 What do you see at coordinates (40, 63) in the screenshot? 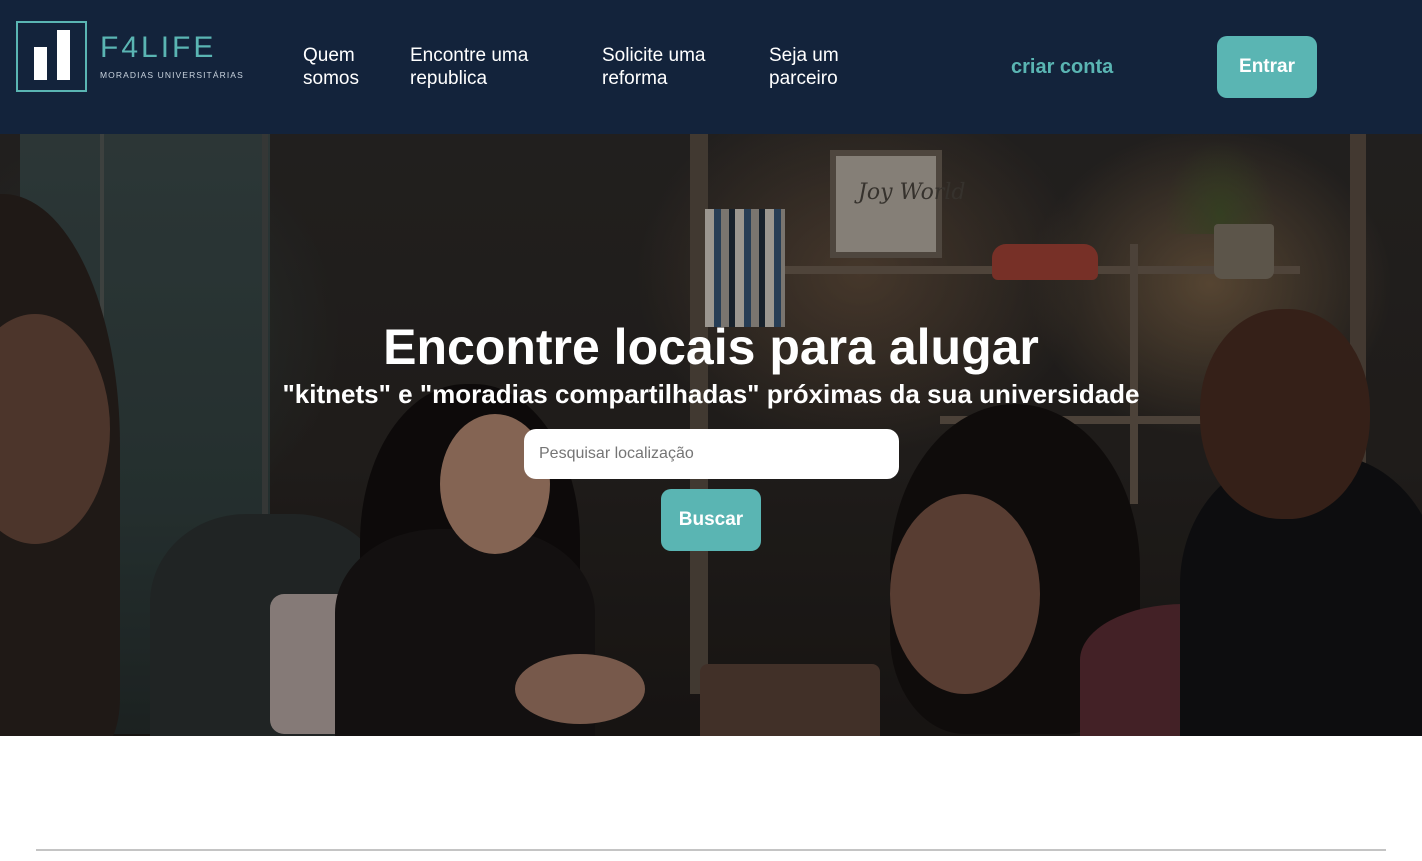
I see `logo-bar-short` at bounding box center [40, 63].